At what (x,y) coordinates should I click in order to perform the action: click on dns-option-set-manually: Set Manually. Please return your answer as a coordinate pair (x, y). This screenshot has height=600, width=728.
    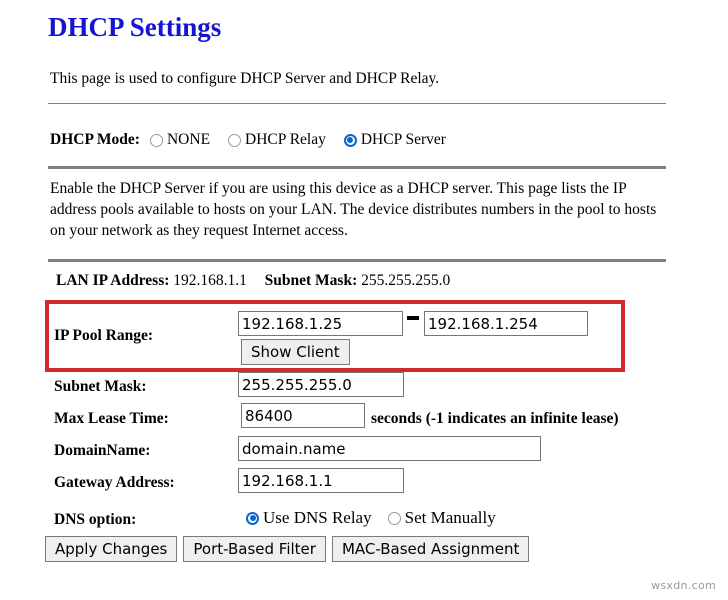
    Looking at the image, I should click on (441, 518).